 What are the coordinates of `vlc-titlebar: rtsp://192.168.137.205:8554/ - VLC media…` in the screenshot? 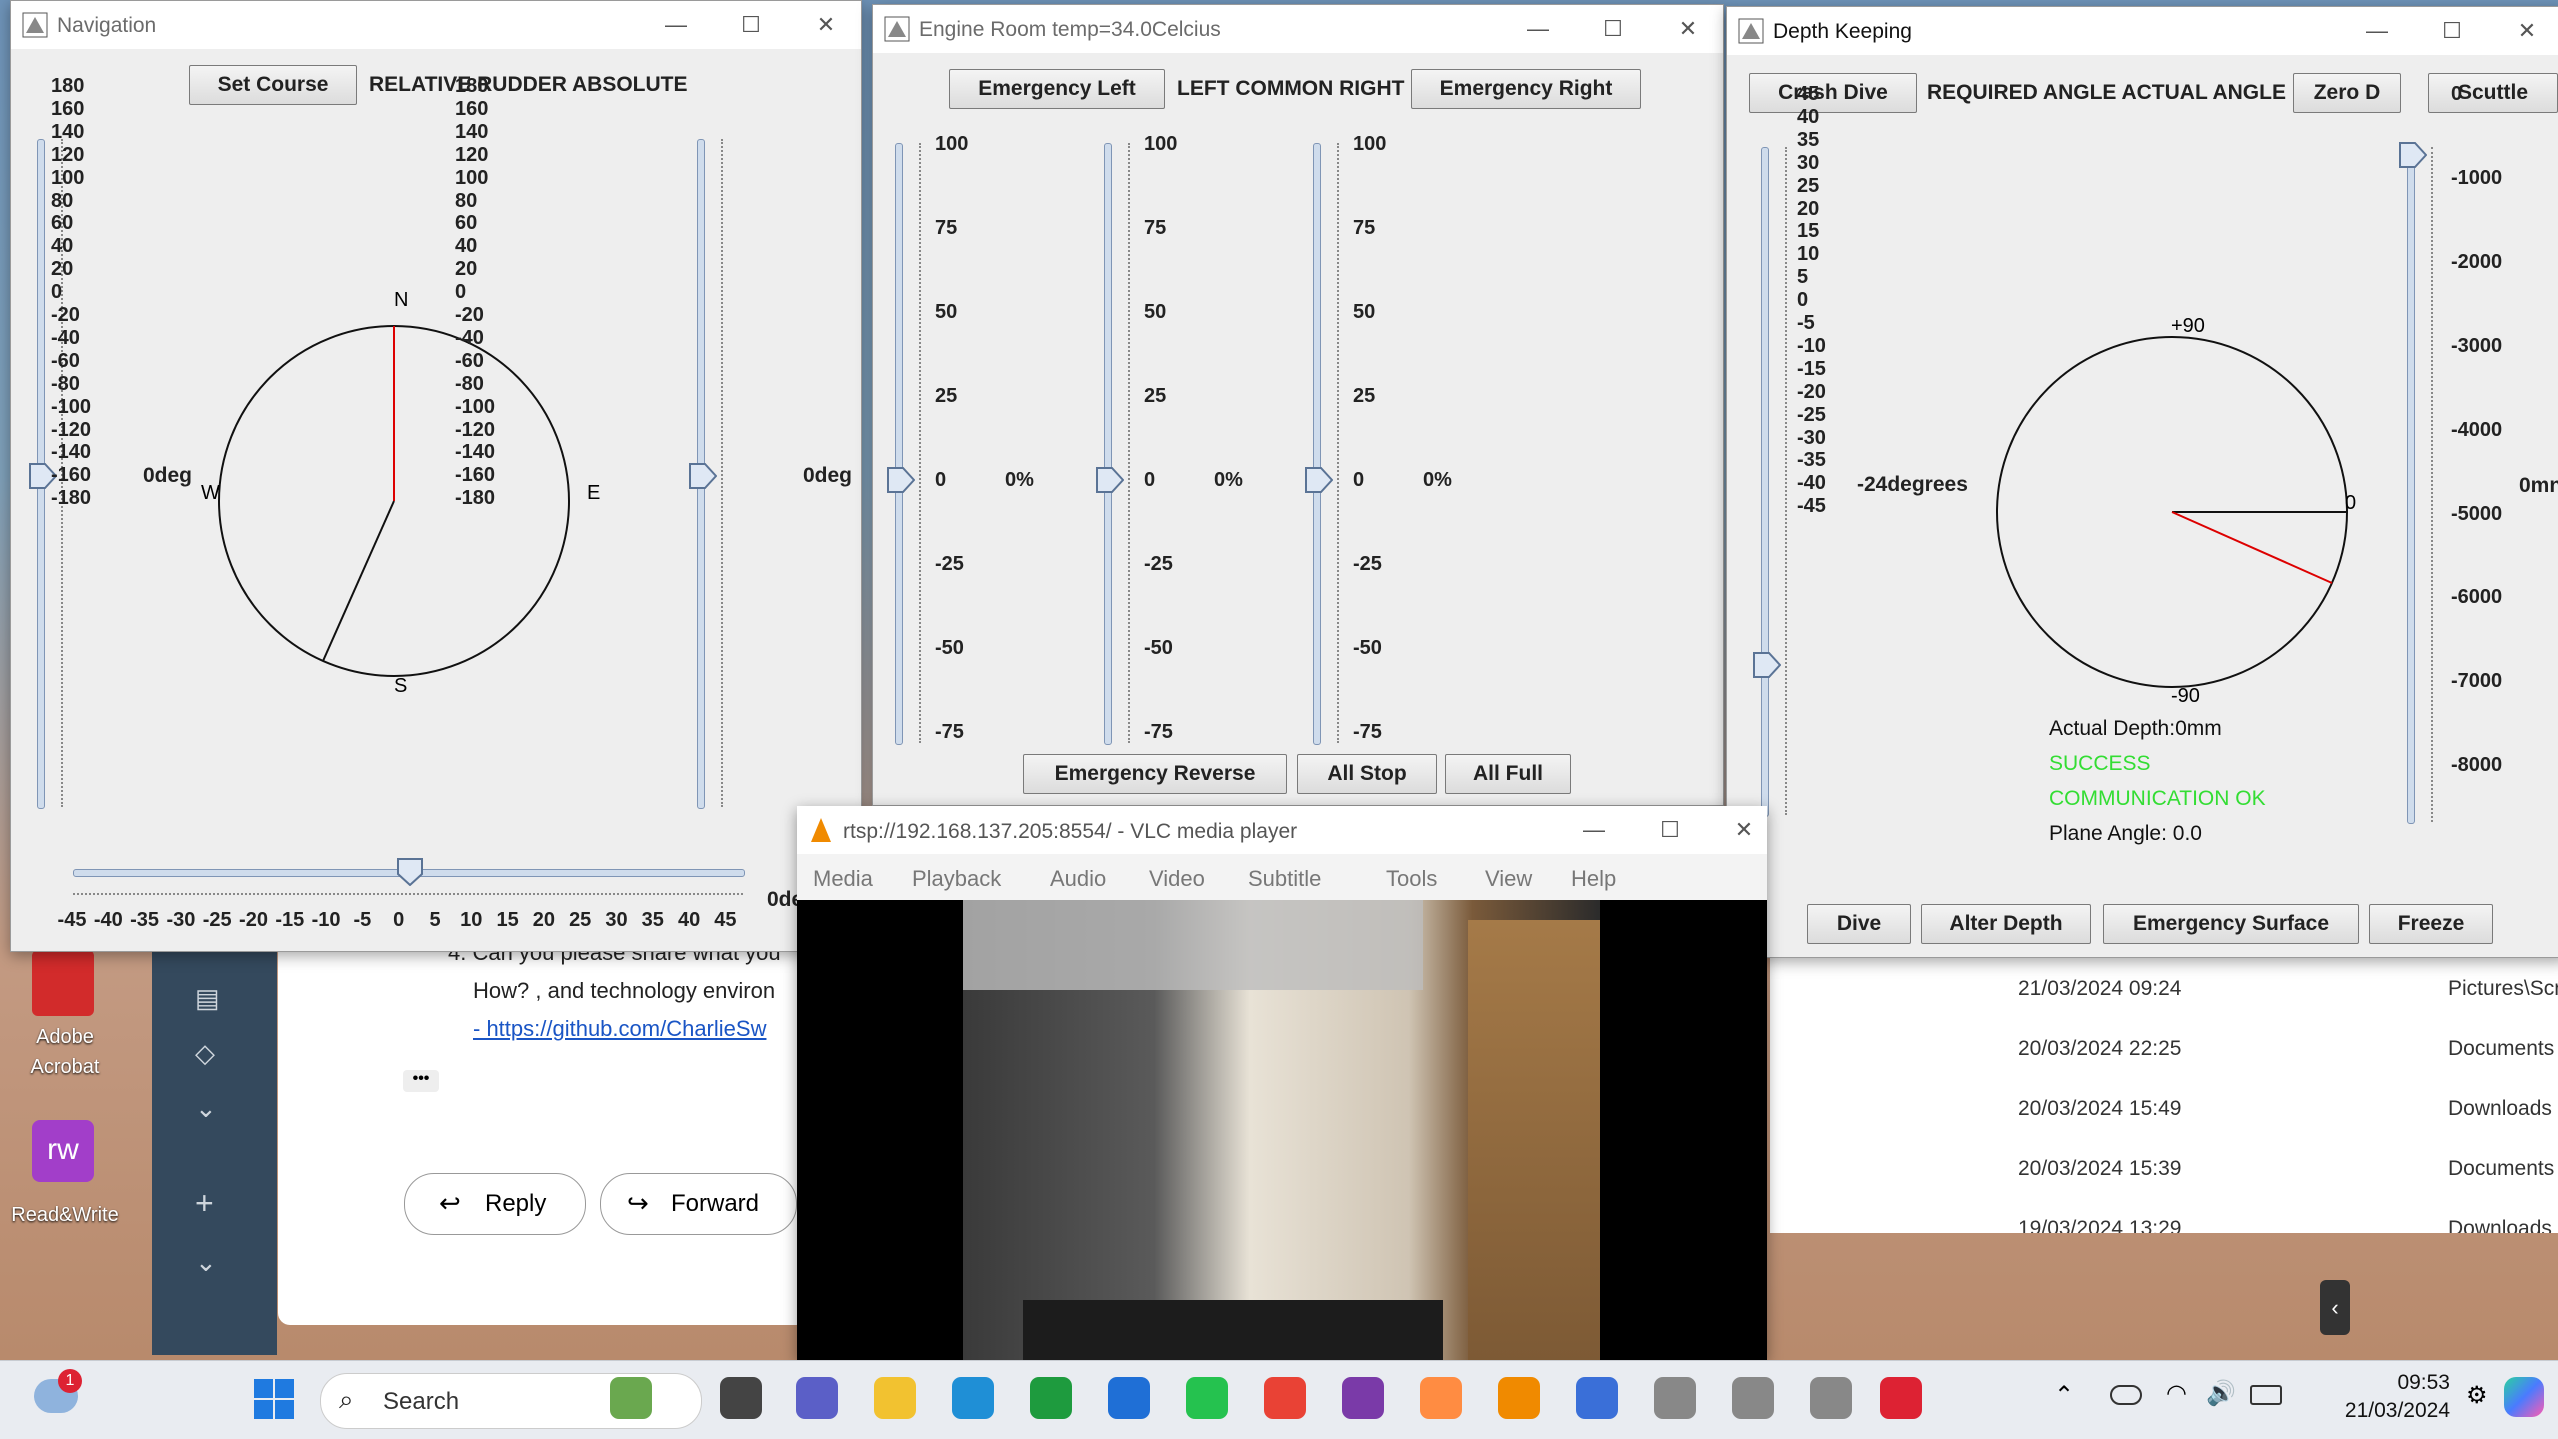 It's located at (1282, 830).